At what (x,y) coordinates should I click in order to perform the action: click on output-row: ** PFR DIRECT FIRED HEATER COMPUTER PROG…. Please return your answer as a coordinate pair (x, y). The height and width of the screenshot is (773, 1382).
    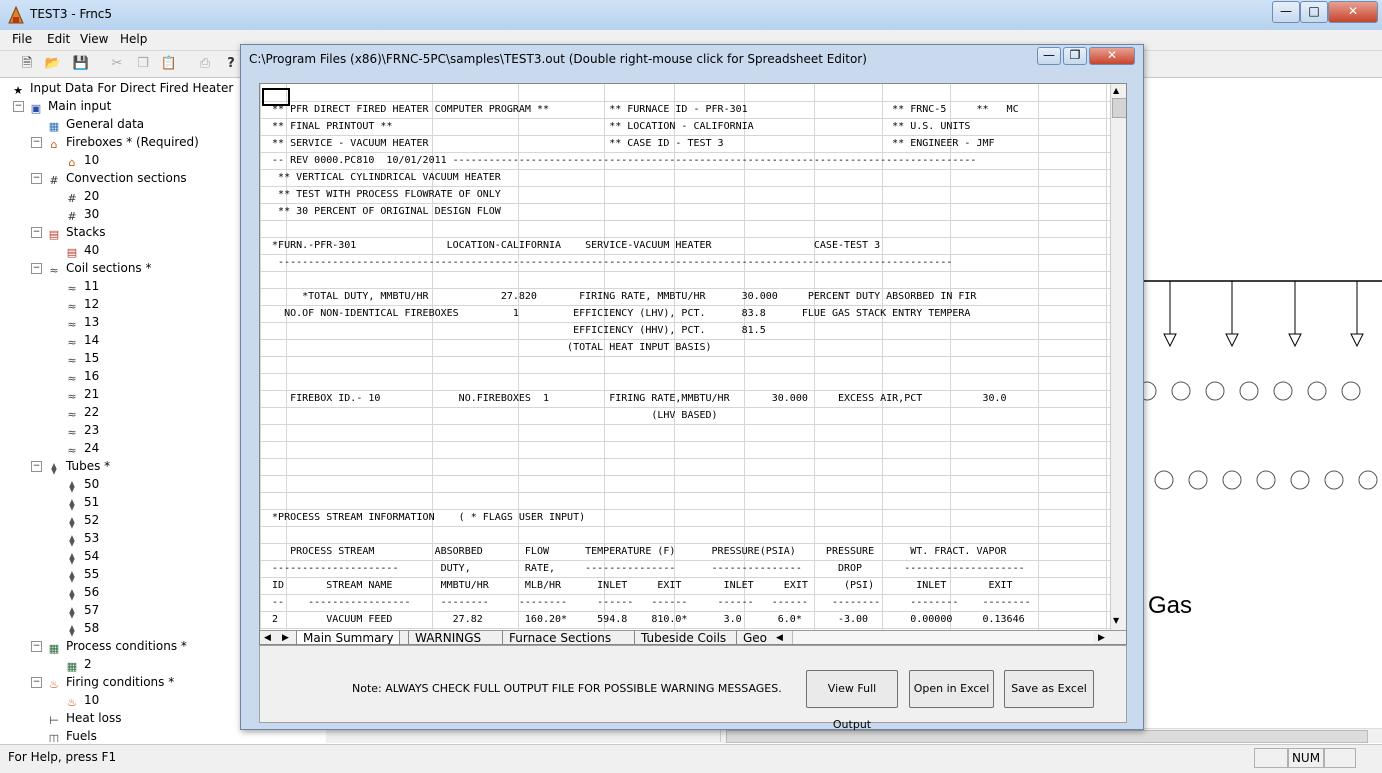
    Looking at the image, I should click on (685, 109).